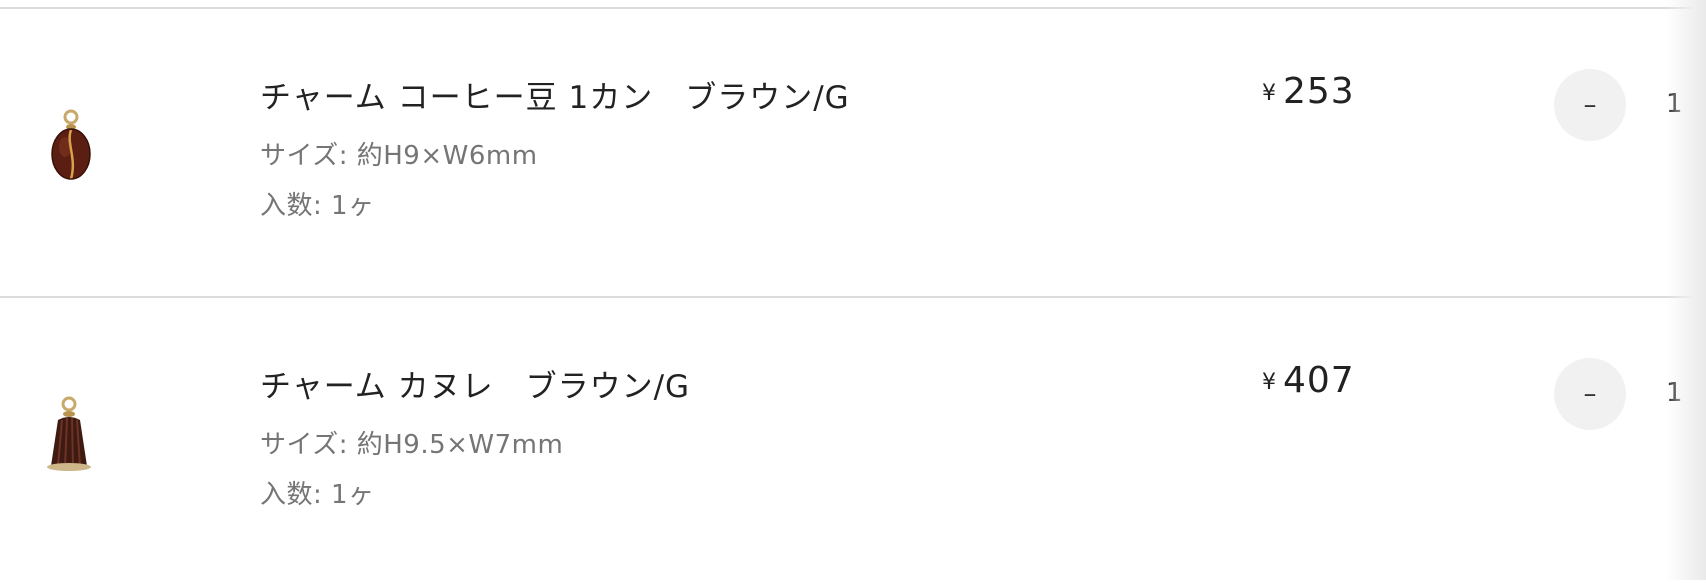  I want to click on product-price: ¥407, so click(1308, 380).